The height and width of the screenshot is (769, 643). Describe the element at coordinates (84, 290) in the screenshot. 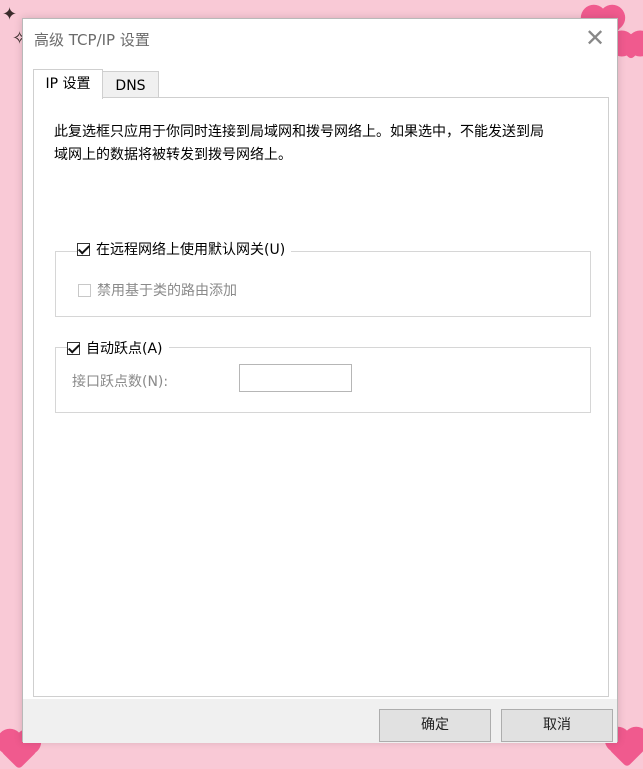

I see `checkbox-icon` at that location.